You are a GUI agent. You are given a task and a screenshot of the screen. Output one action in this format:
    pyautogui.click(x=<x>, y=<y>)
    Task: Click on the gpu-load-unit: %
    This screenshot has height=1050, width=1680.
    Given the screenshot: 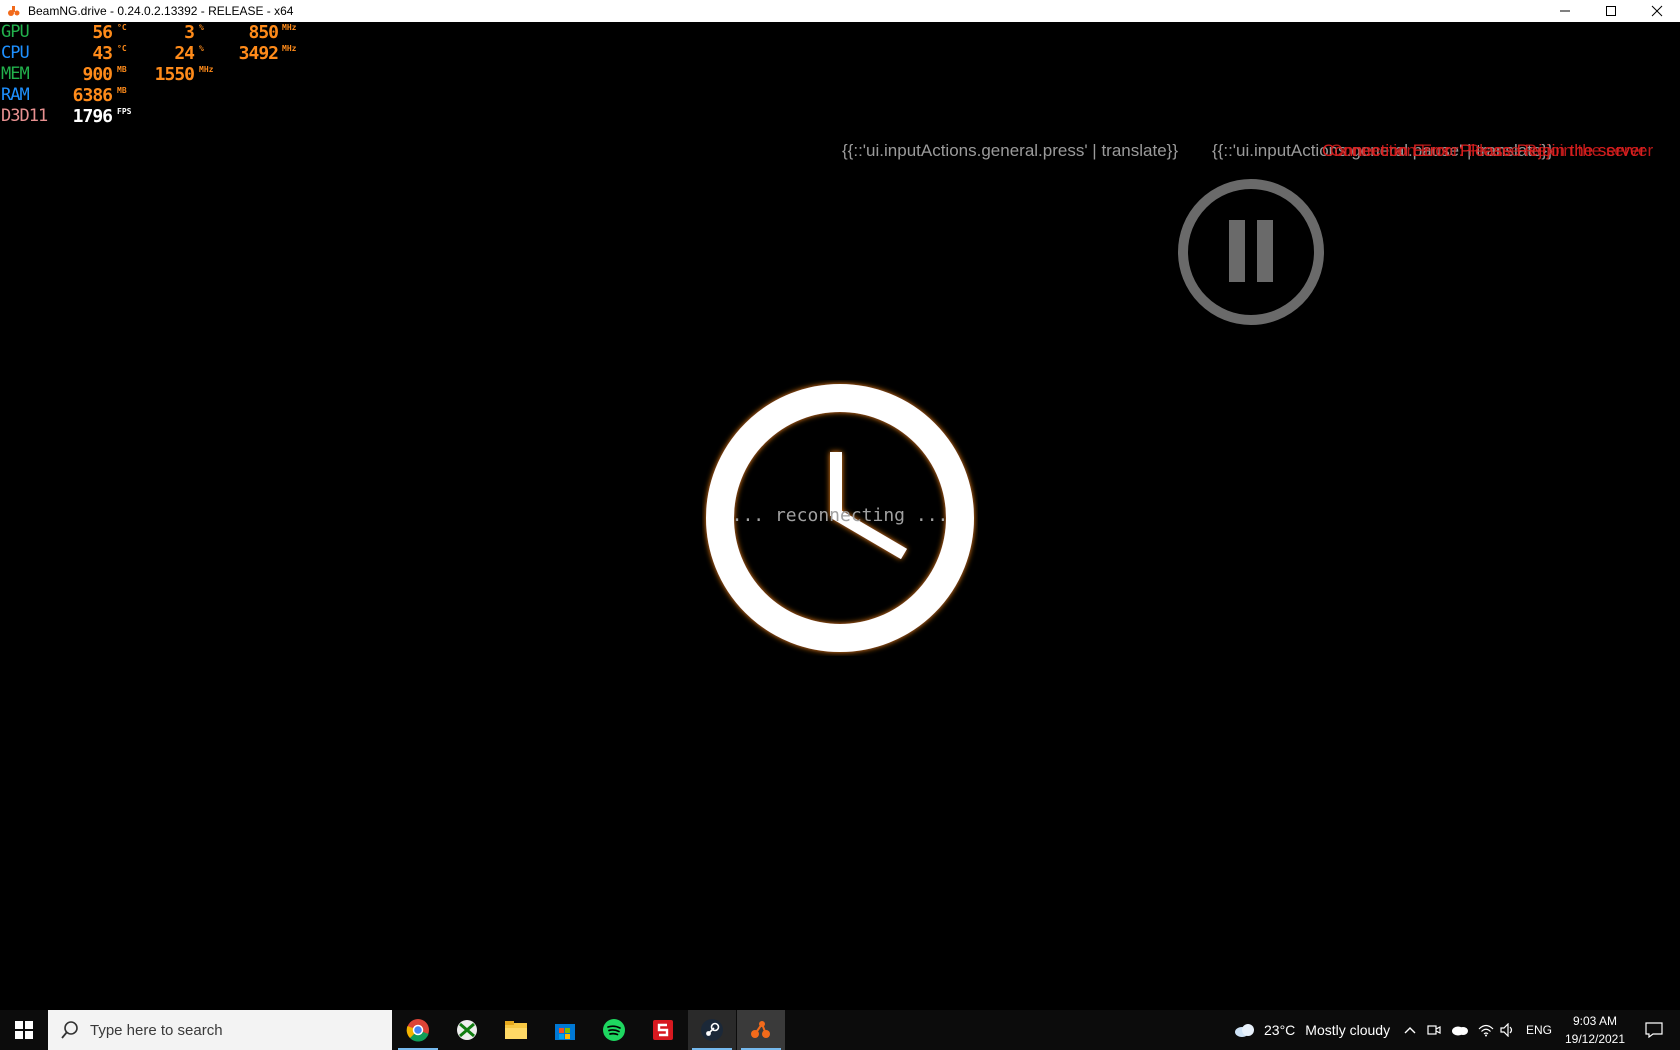 What is the action you would take?
    pyautogui.click(x=201, y=27)
    